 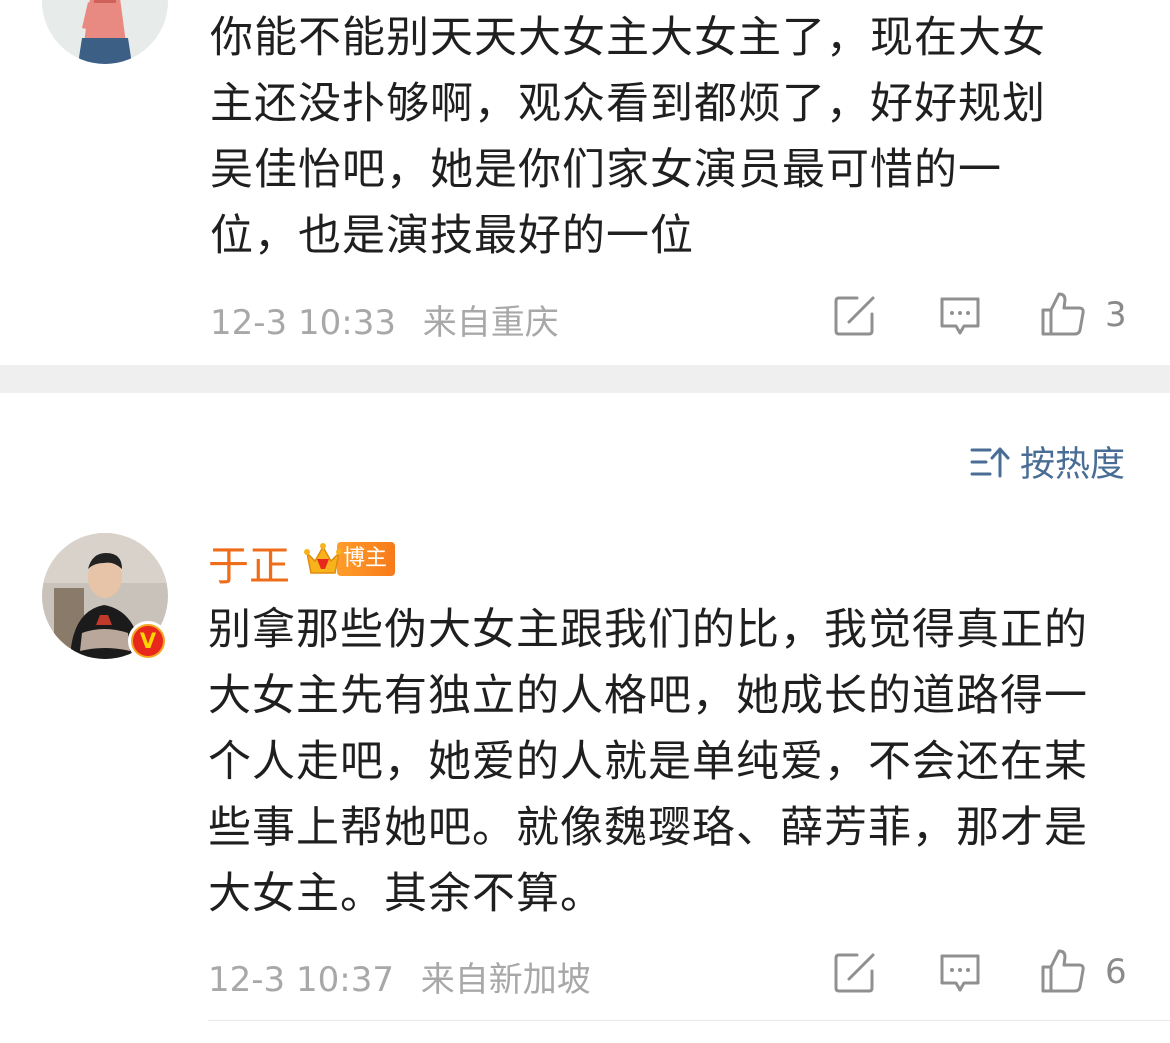 I want to click on comment-location: 来自新加坡, so click(x=505, y=980).